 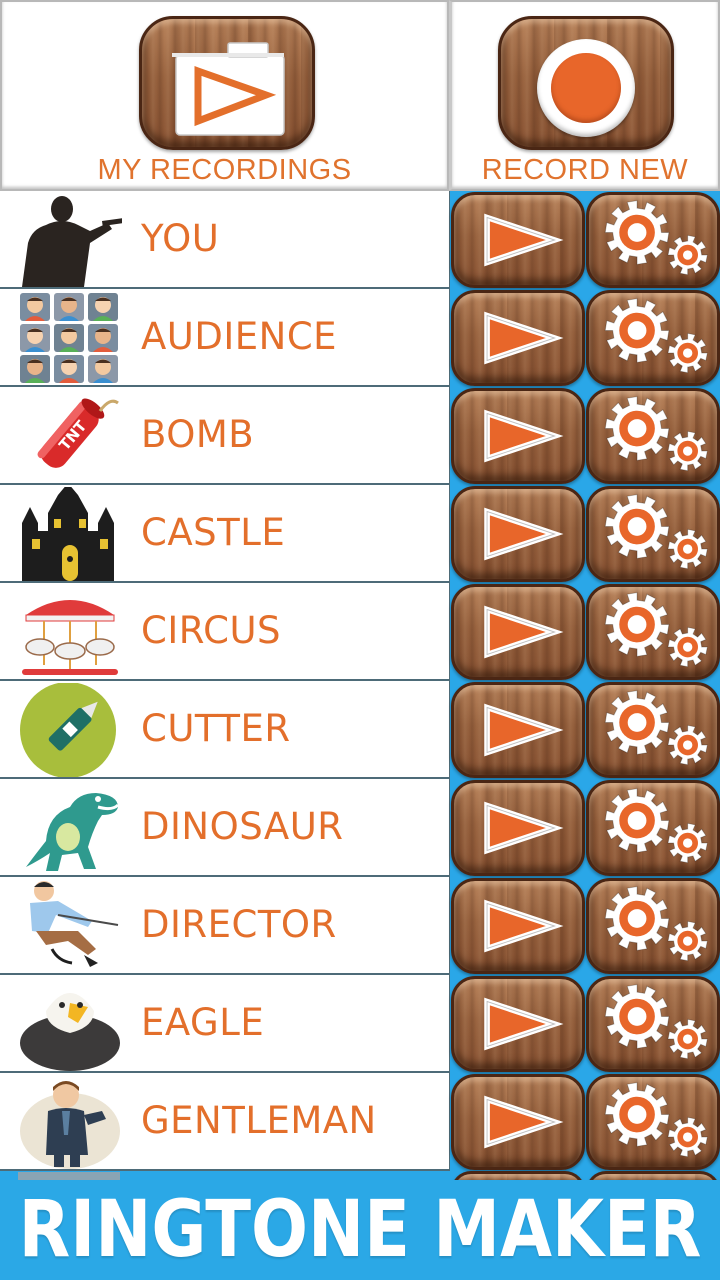 I want to click on record-new-tab: RECORD NEW, so click(x=584, y=95).